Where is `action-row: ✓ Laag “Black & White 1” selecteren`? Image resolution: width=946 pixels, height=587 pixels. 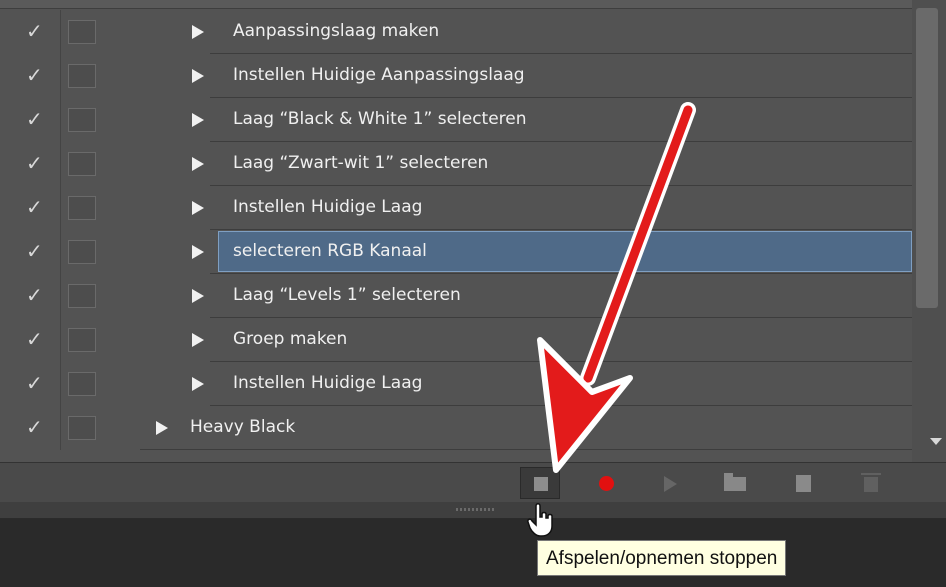 action-row: ✓ Laag “Black & White 1” selecteren is located at coordinates (456, 120).